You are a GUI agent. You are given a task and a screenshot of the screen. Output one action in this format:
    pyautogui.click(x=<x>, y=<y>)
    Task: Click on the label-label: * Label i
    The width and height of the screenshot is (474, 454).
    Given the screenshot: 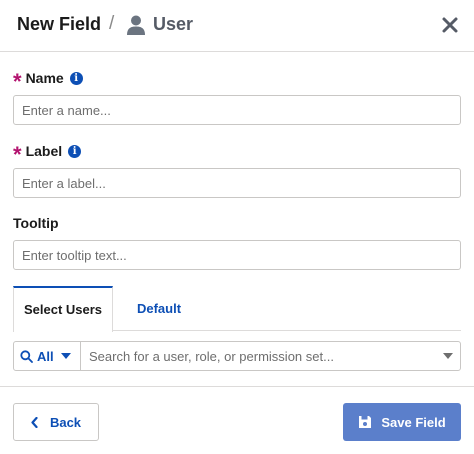 What is the action you would take?
    pyautogui.click(x=47, y=154)
    